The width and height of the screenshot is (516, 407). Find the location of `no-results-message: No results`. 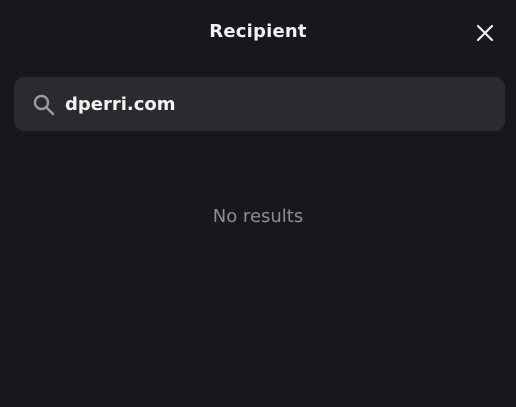

no-results-message: No results is located at coordinates (258, 216).